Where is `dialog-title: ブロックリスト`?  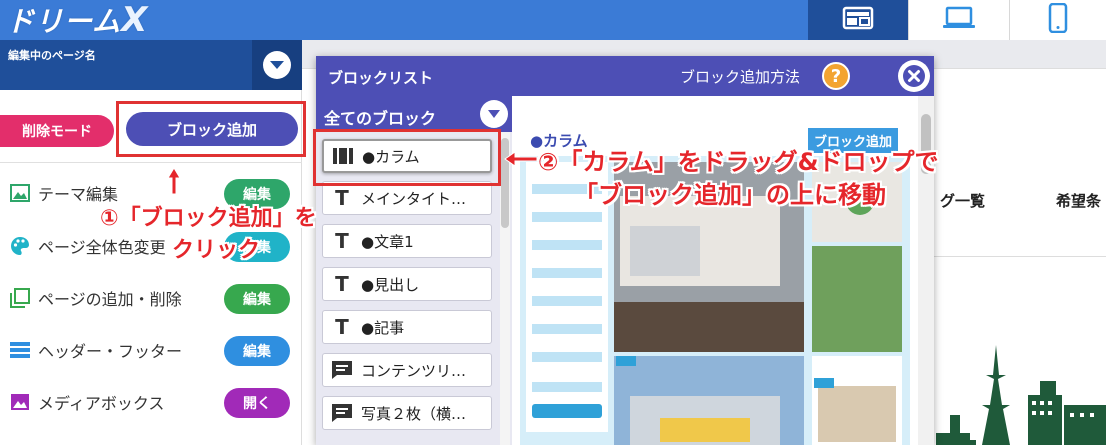 dialog-title: ブロックリスト is located at coordinates (381, 78).